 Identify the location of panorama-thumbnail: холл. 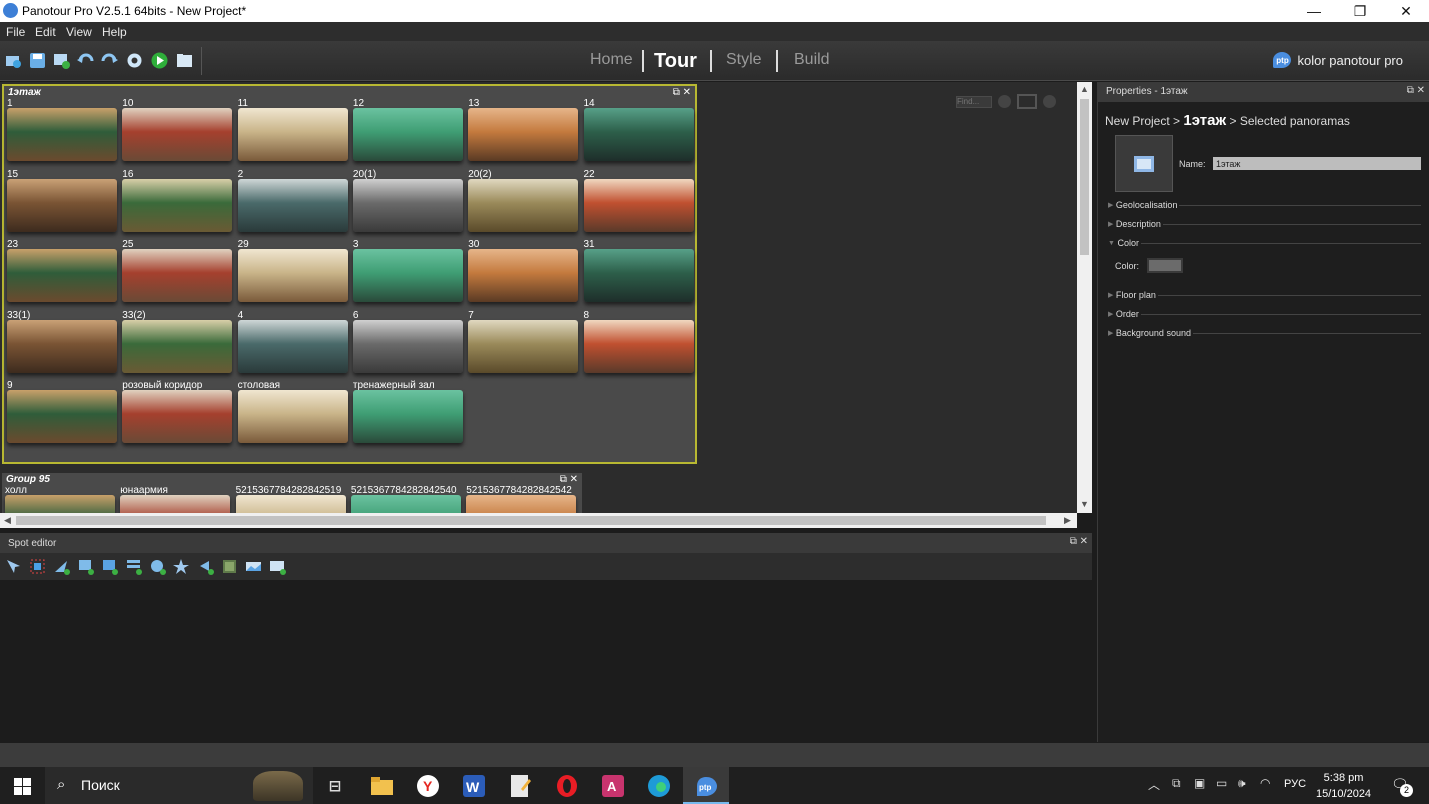
(61, 499).